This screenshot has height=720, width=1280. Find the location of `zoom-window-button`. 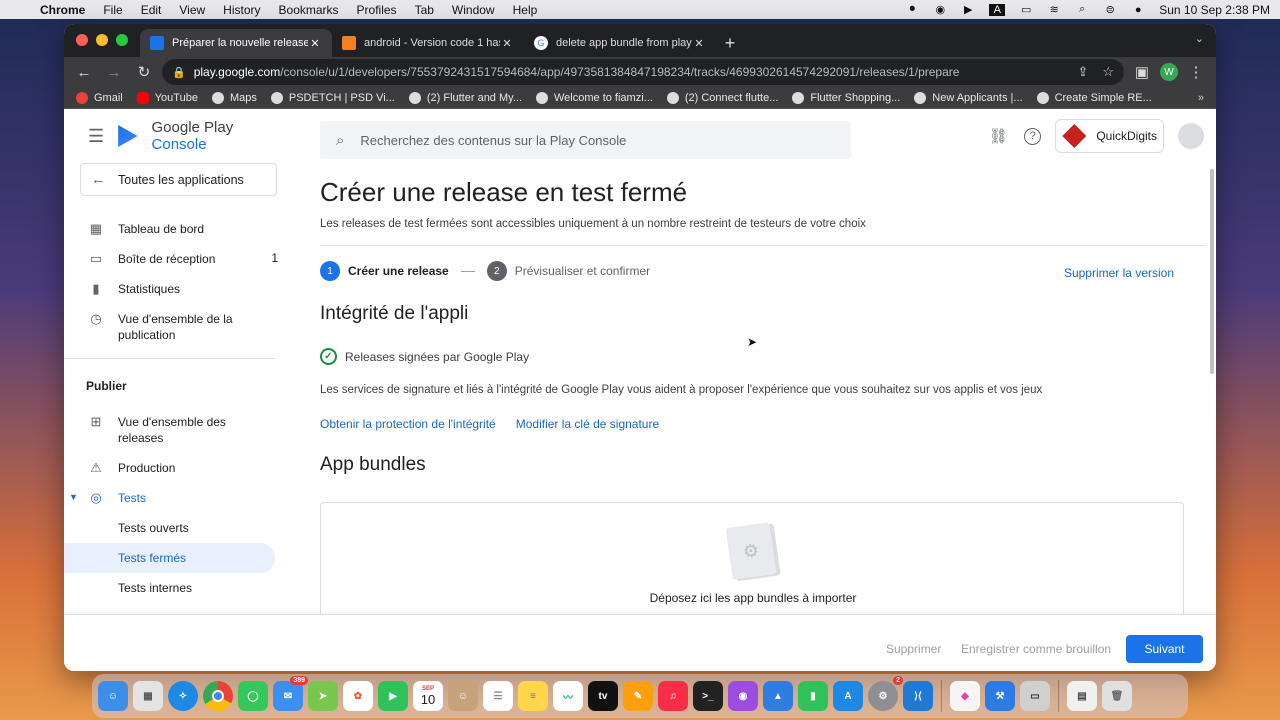

zoom-window-button is located at coordinates (122, 40).